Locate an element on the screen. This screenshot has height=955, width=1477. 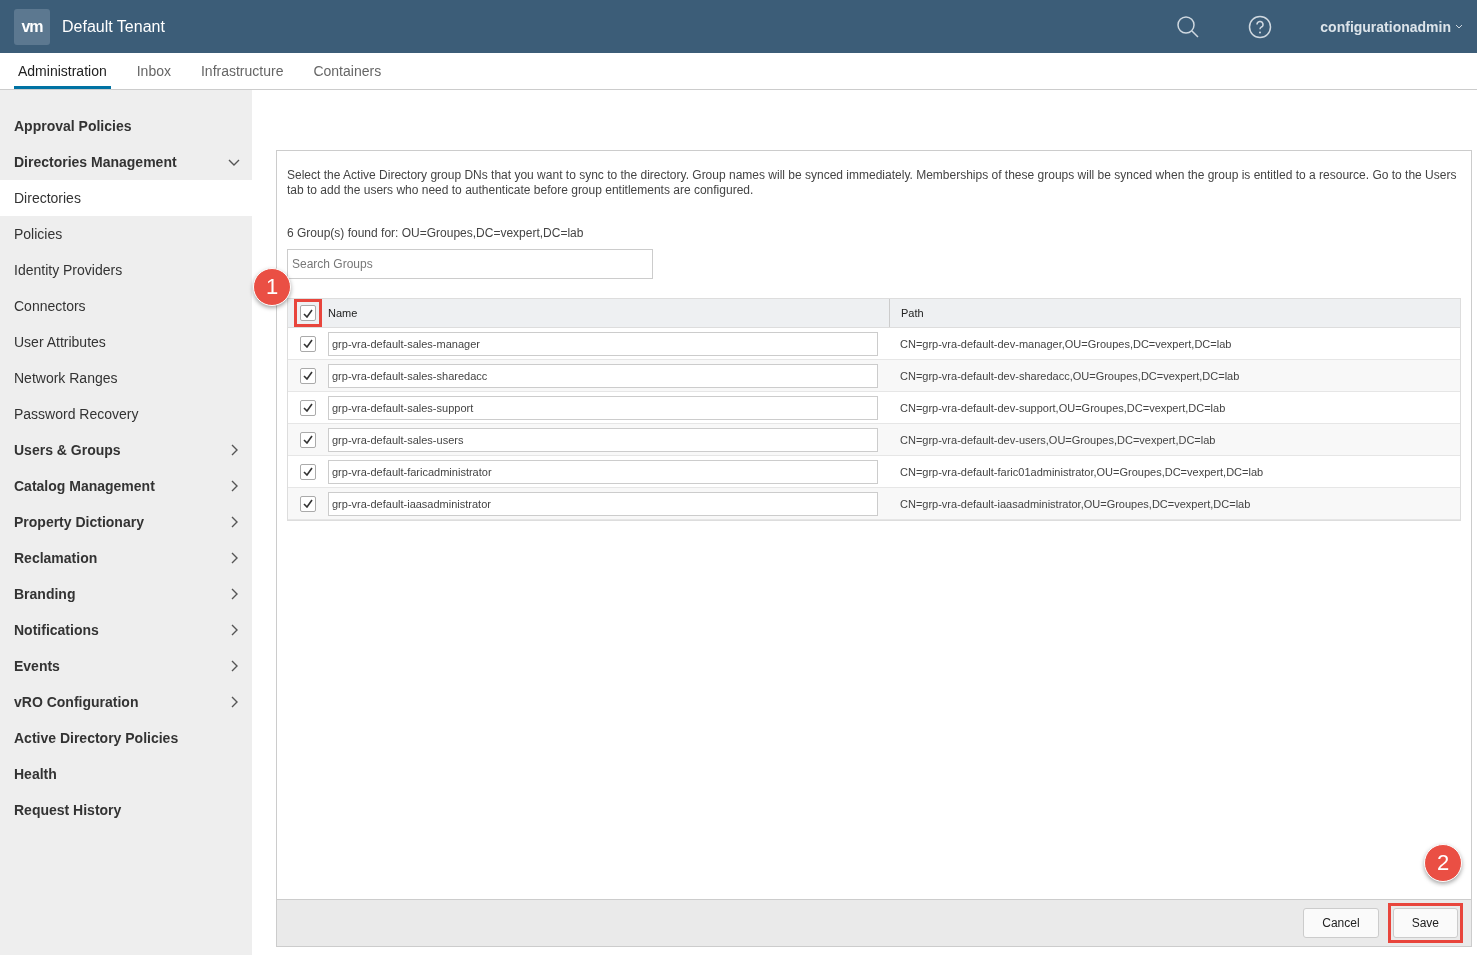
group-name-field: grp-vra-default-iaasadministrator is located at coordinates (603, 503).